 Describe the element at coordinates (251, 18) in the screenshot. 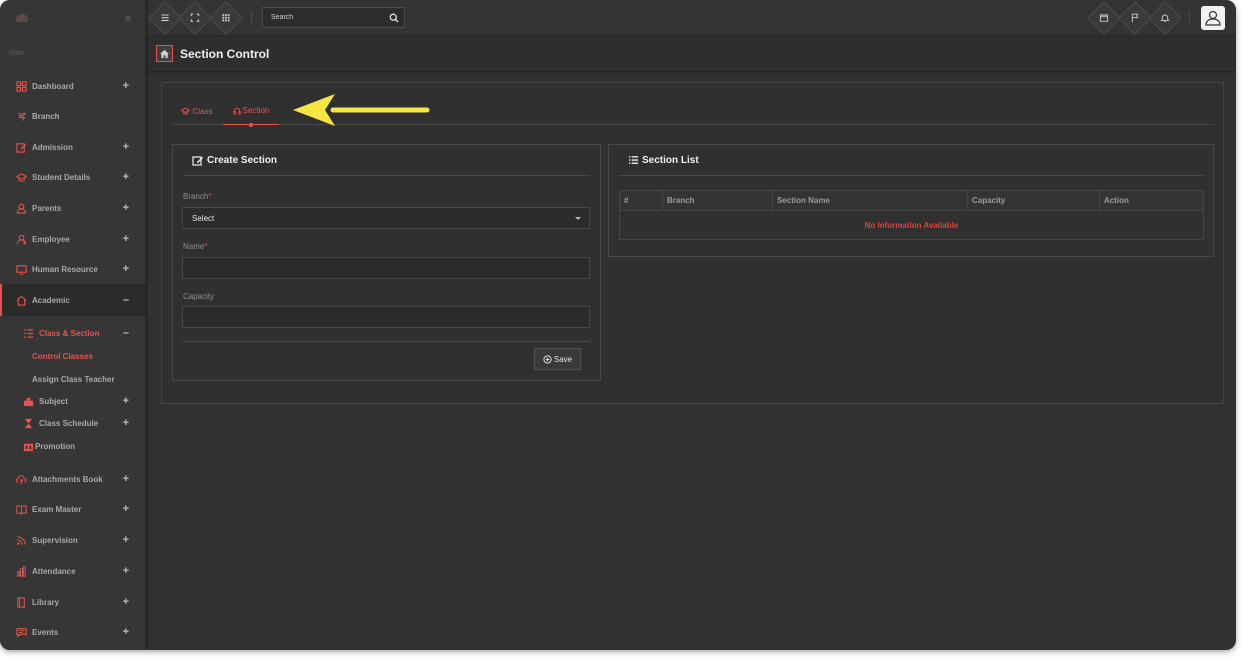

I see `topbar-divider` at that location.